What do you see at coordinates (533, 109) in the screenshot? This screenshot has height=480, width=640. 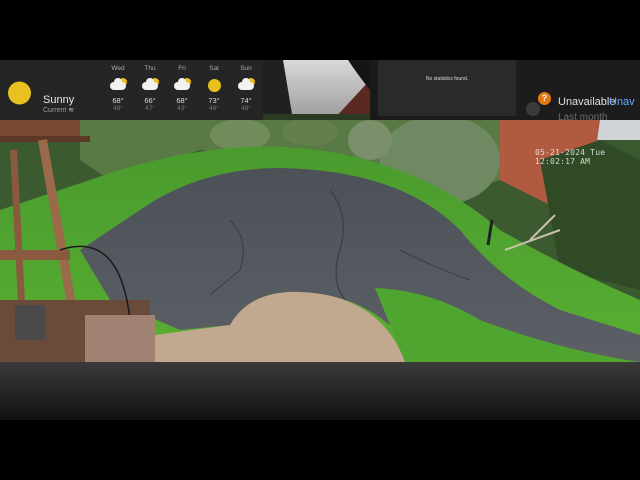 I see `lock-sensor-icon` at bounding box center [533, 109].